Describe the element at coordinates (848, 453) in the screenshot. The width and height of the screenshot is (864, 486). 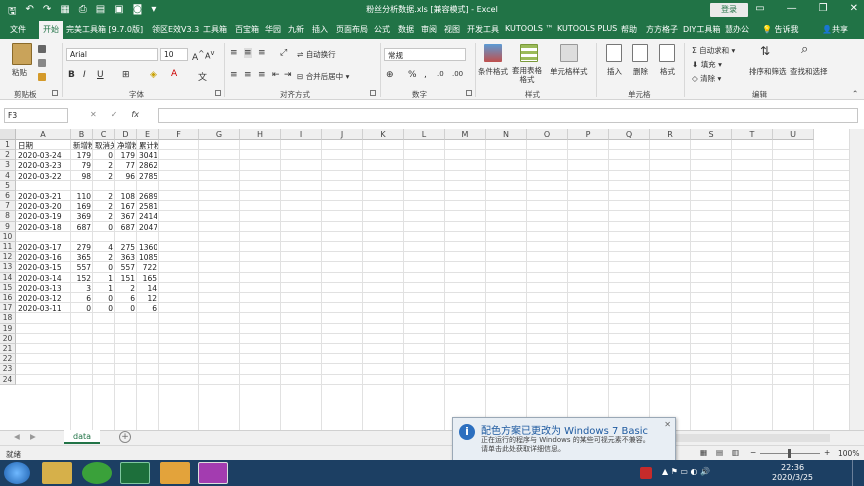
I see `zoom-level: 100%` at that location.